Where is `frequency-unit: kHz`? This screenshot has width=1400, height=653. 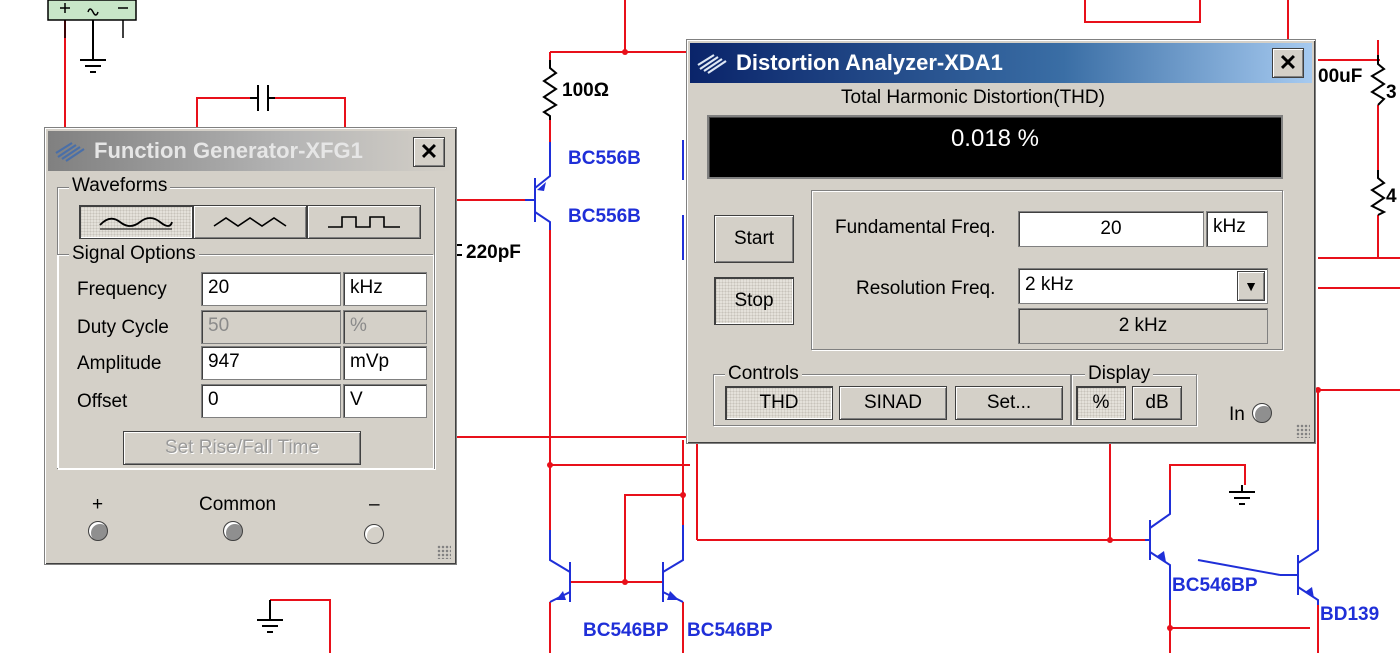 frequency-unit: kHz is located at coordinates (385, 289).